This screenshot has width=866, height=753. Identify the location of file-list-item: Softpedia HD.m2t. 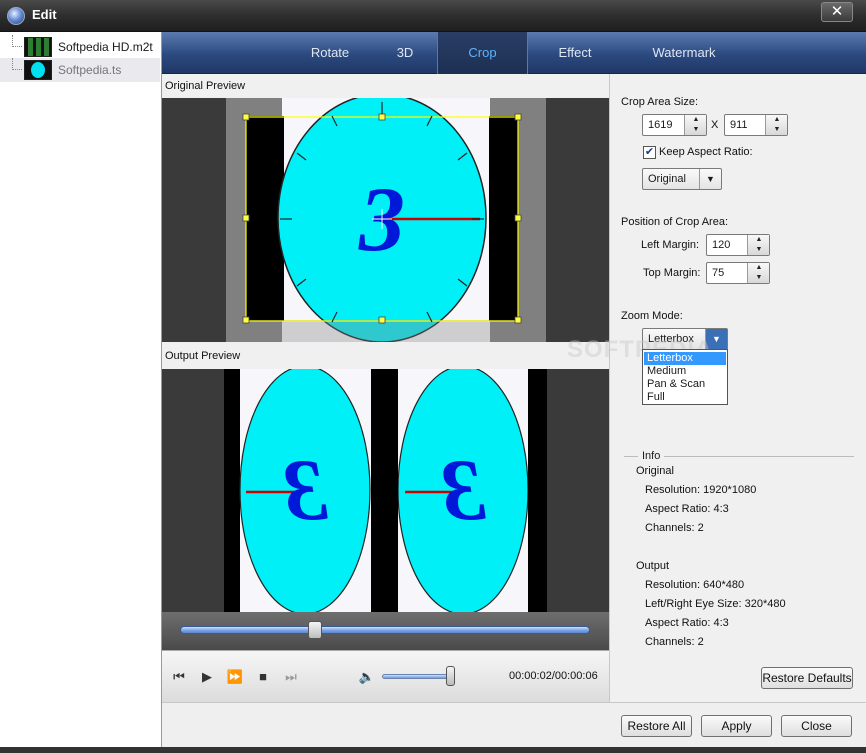
(80, 47).